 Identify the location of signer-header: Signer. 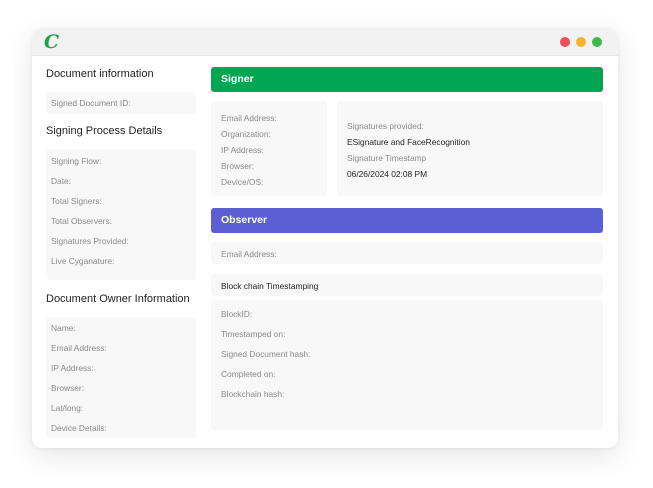
(407, 79).